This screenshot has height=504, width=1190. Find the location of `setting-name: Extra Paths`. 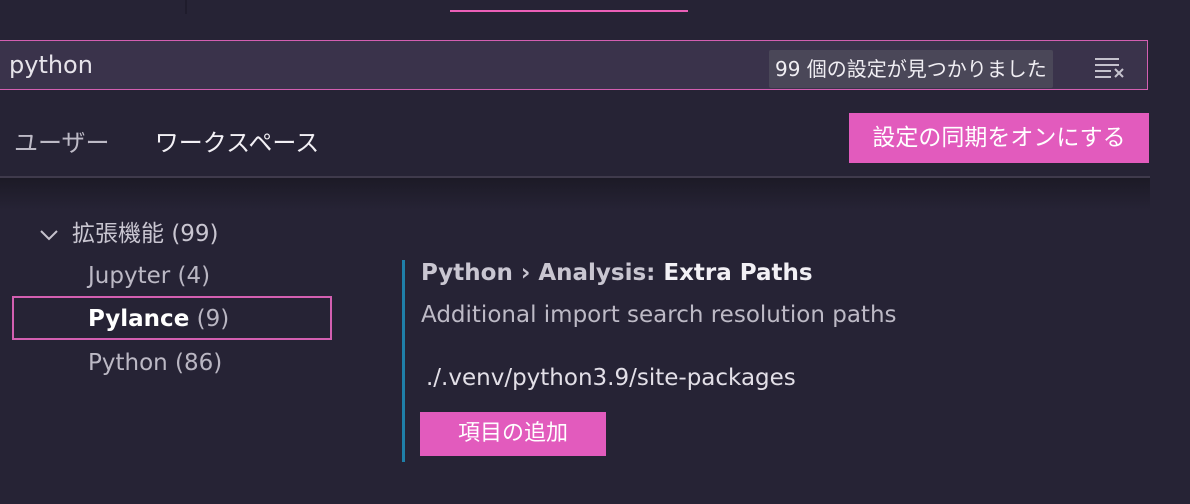

setting-name: Extra Paths is located at coordinates (738, 273).